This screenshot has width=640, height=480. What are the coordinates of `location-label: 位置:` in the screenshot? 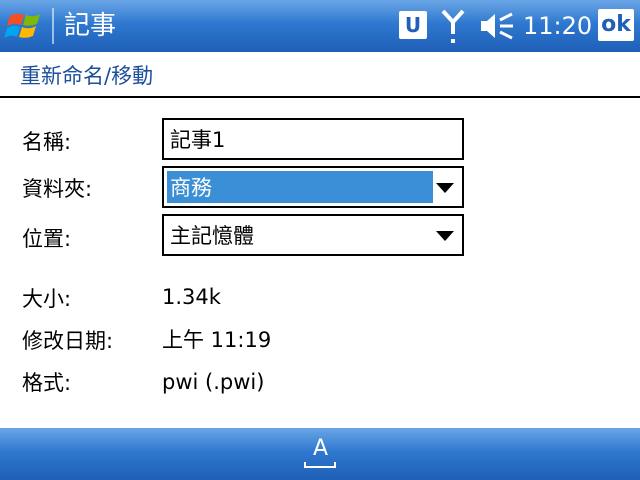 It's located at (47, 239).